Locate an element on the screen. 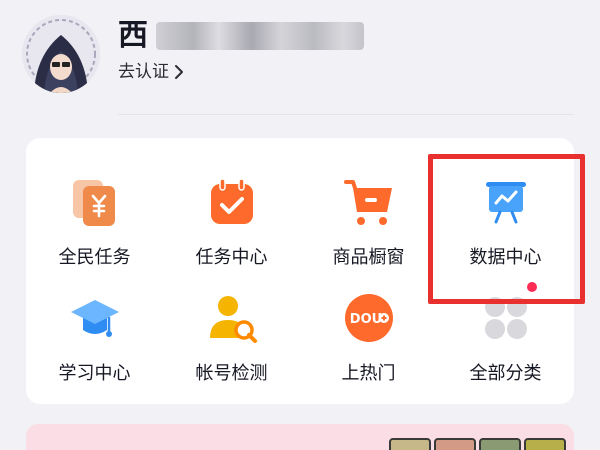 The height and width of the screenshot is (450, 600). avatar-image is located at coordinates (61, 54).